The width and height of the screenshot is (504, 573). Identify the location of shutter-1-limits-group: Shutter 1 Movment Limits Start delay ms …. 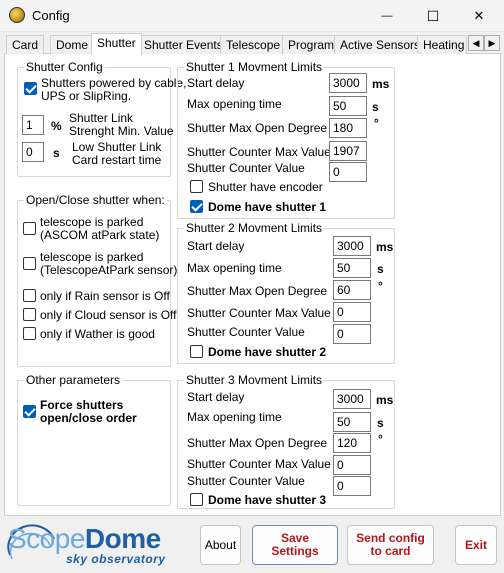
(286, 139).